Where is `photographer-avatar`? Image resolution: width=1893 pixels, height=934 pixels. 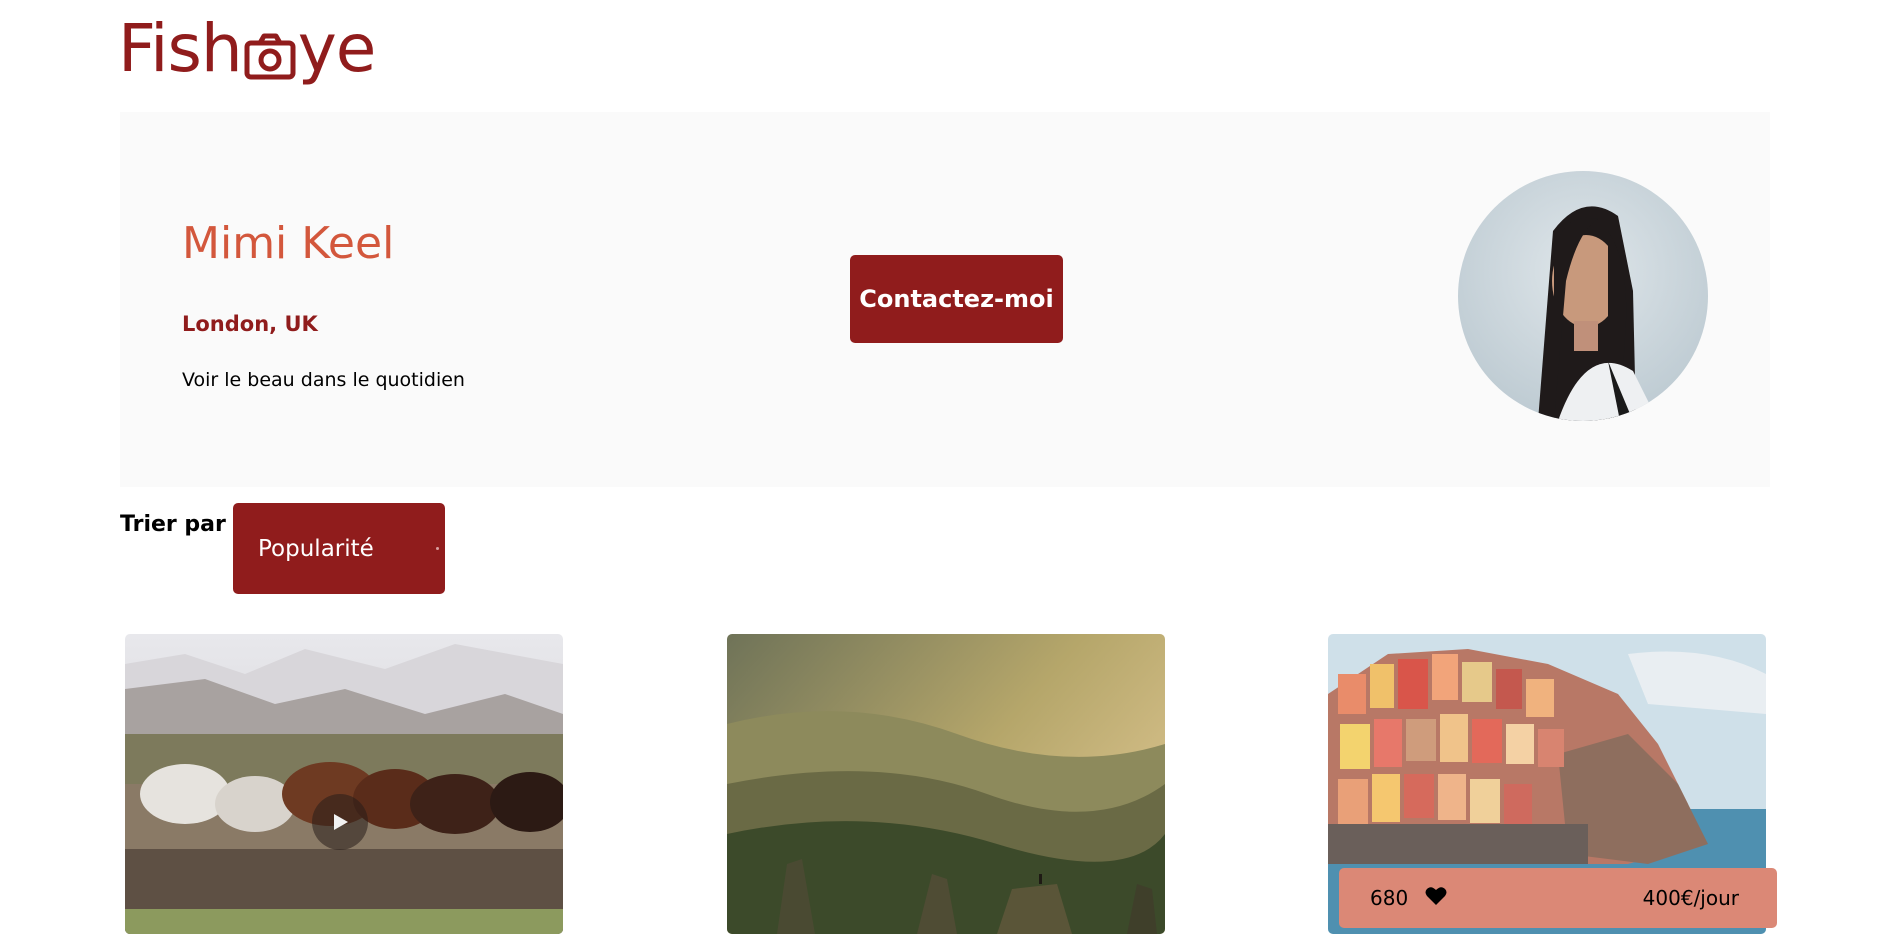 photographer-avatar is located at coordinates (1583, 296).